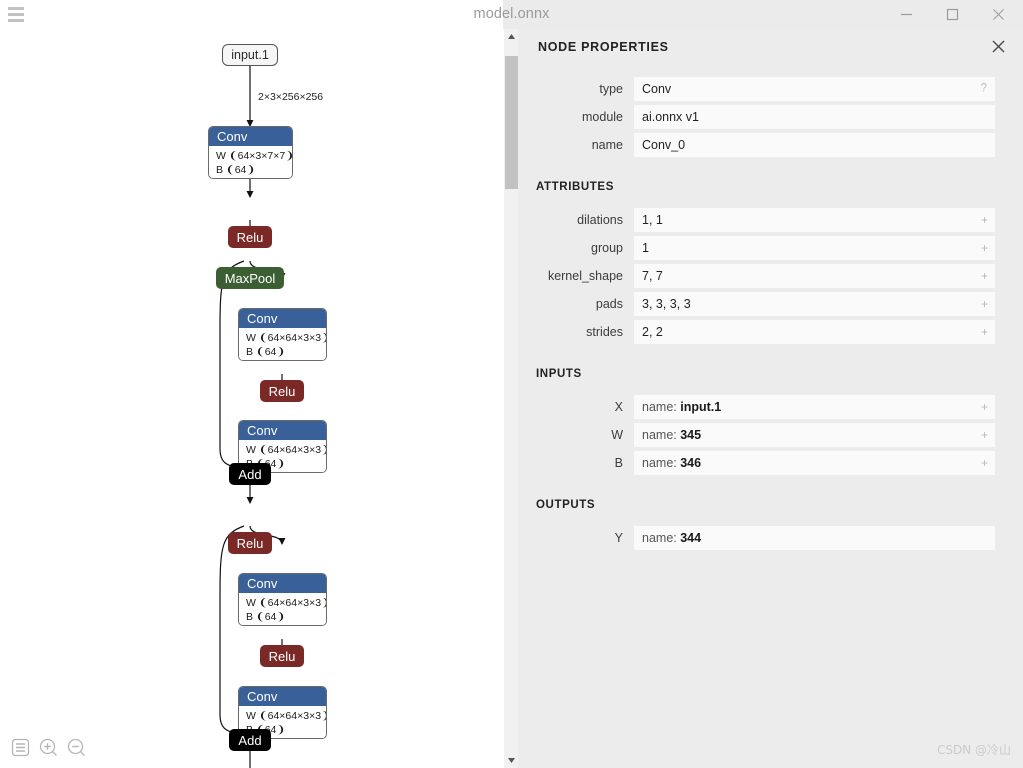  Describe the element at coordinates (617, 435) in the screenshot. I see `input-label-w: W` at that location.